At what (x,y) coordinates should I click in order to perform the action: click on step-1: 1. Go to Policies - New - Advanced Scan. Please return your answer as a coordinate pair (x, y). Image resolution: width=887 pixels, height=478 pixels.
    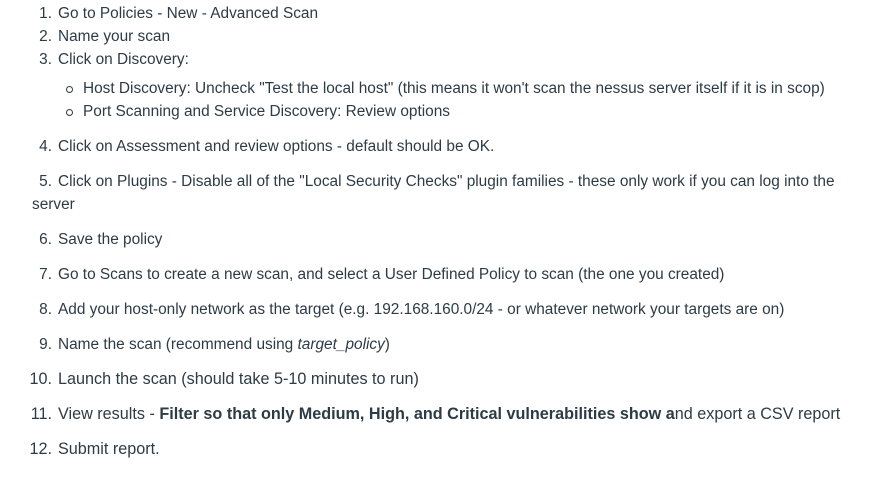
    Looking at the image, I should click on (179, 13).